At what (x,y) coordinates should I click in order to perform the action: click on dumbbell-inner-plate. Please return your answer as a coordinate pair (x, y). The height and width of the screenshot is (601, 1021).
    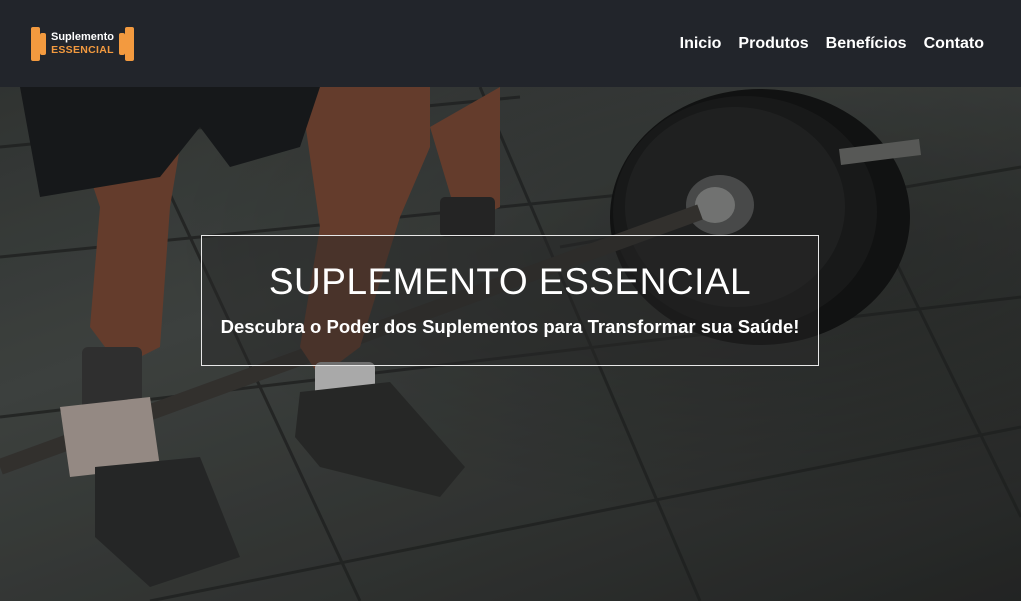
    Looking at the image, I should click on (43, 43).